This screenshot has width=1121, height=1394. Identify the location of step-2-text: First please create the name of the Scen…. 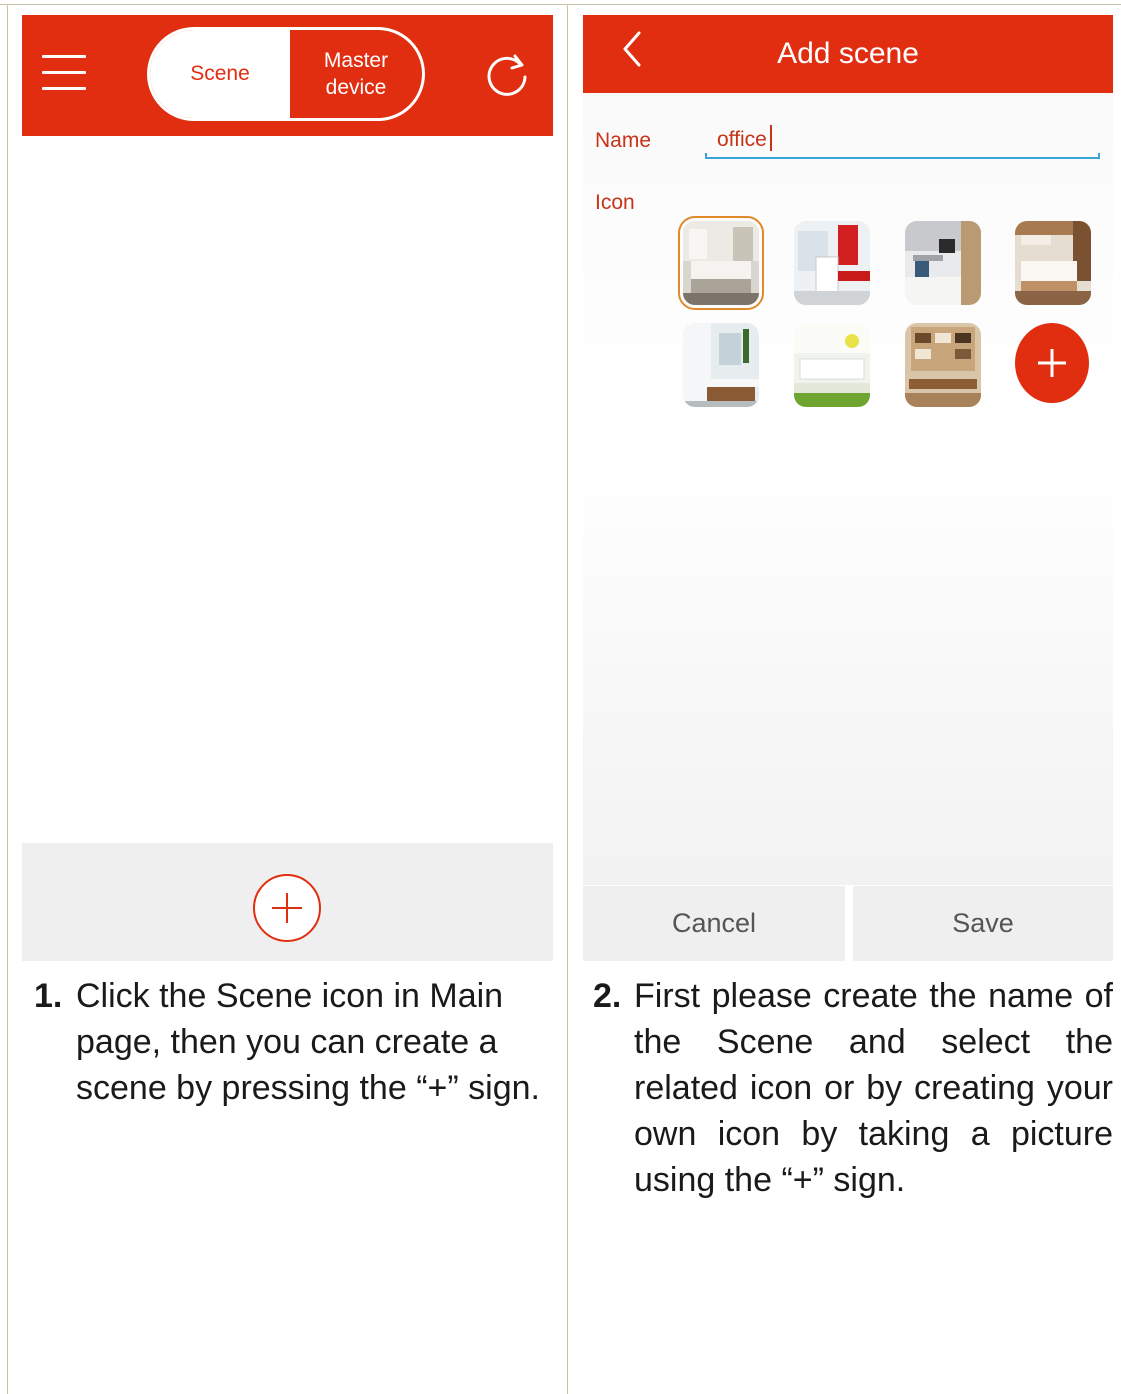
(873, 1088).